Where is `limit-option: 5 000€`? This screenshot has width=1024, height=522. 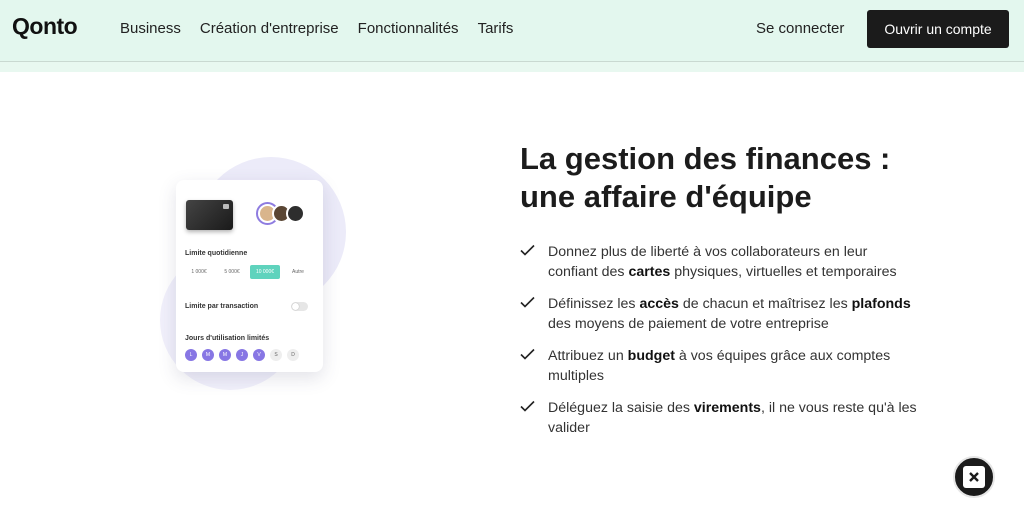 limit-option: 5 000€ is located at coordinates (232, 272).